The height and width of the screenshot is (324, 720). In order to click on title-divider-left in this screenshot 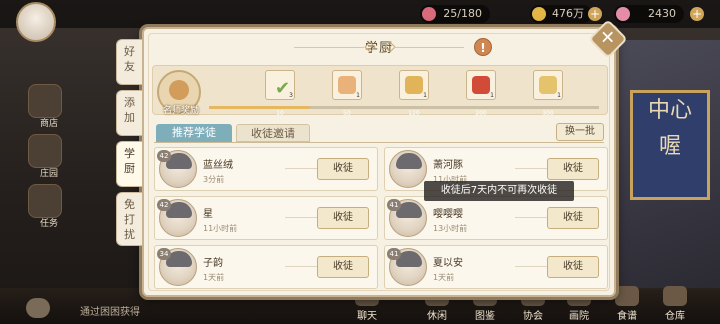, I will do `click(329, 47)`.